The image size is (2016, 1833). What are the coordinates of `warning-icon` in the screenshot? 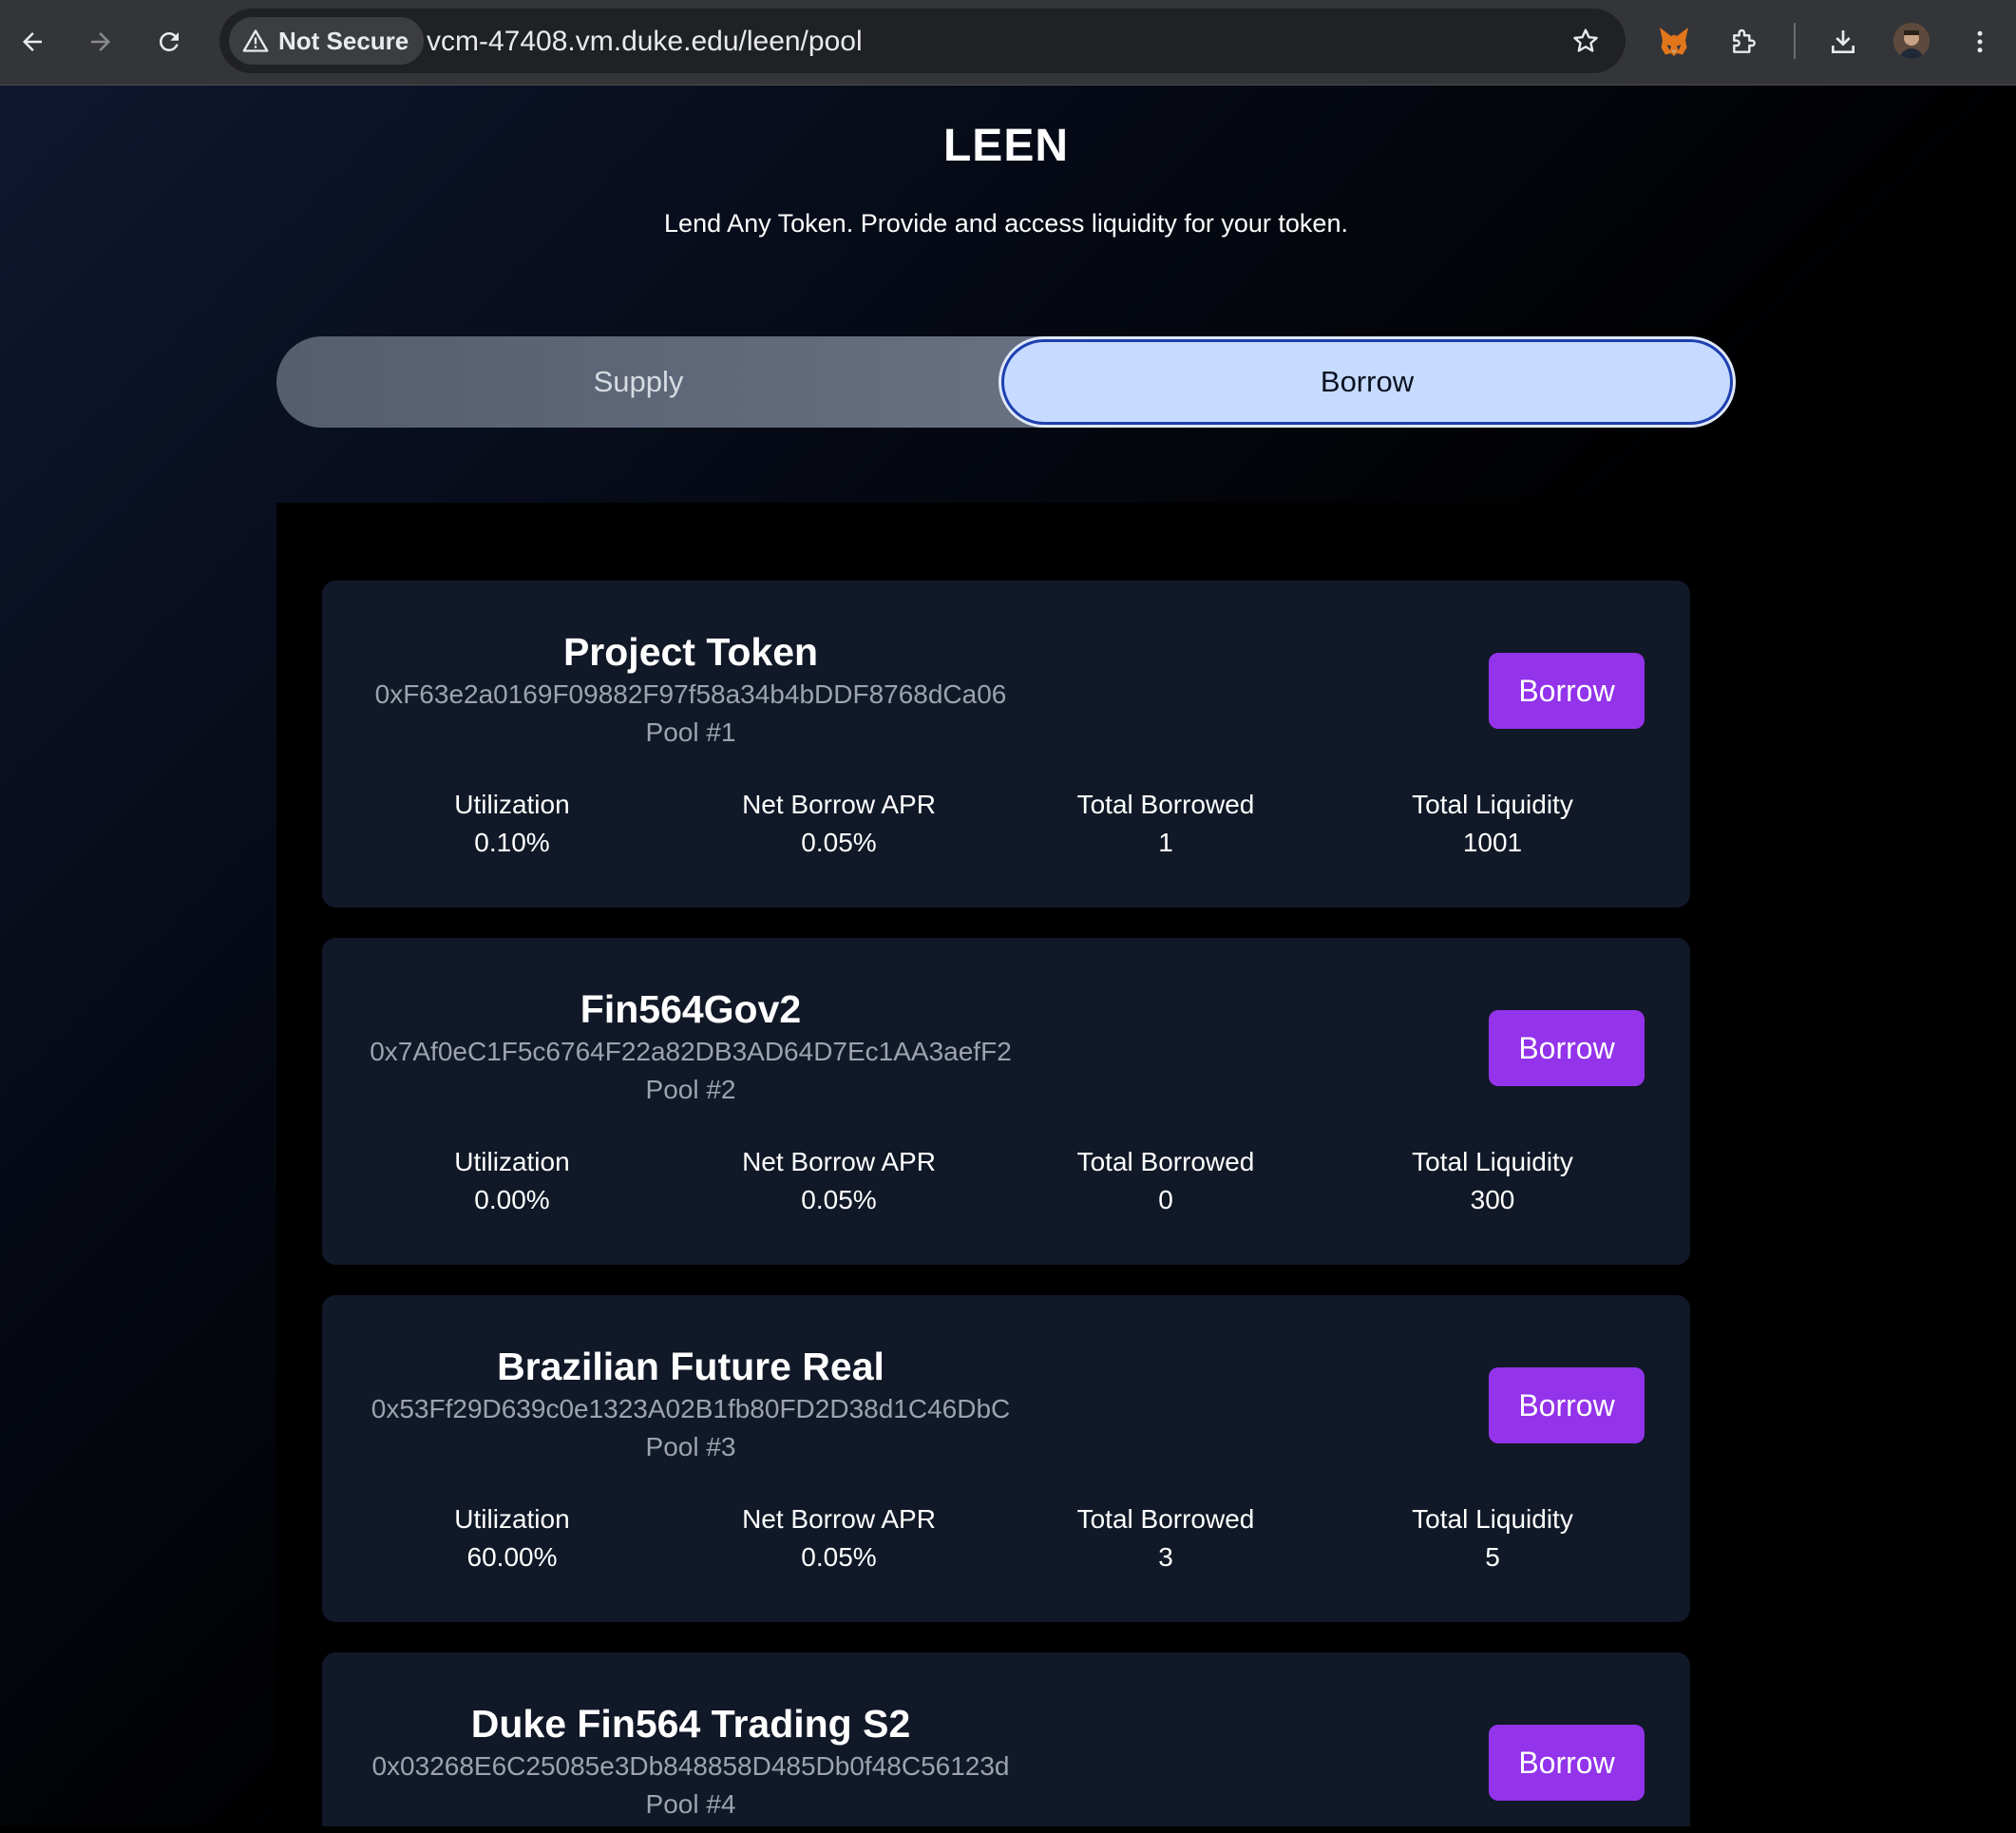 It's located at (255, 41).